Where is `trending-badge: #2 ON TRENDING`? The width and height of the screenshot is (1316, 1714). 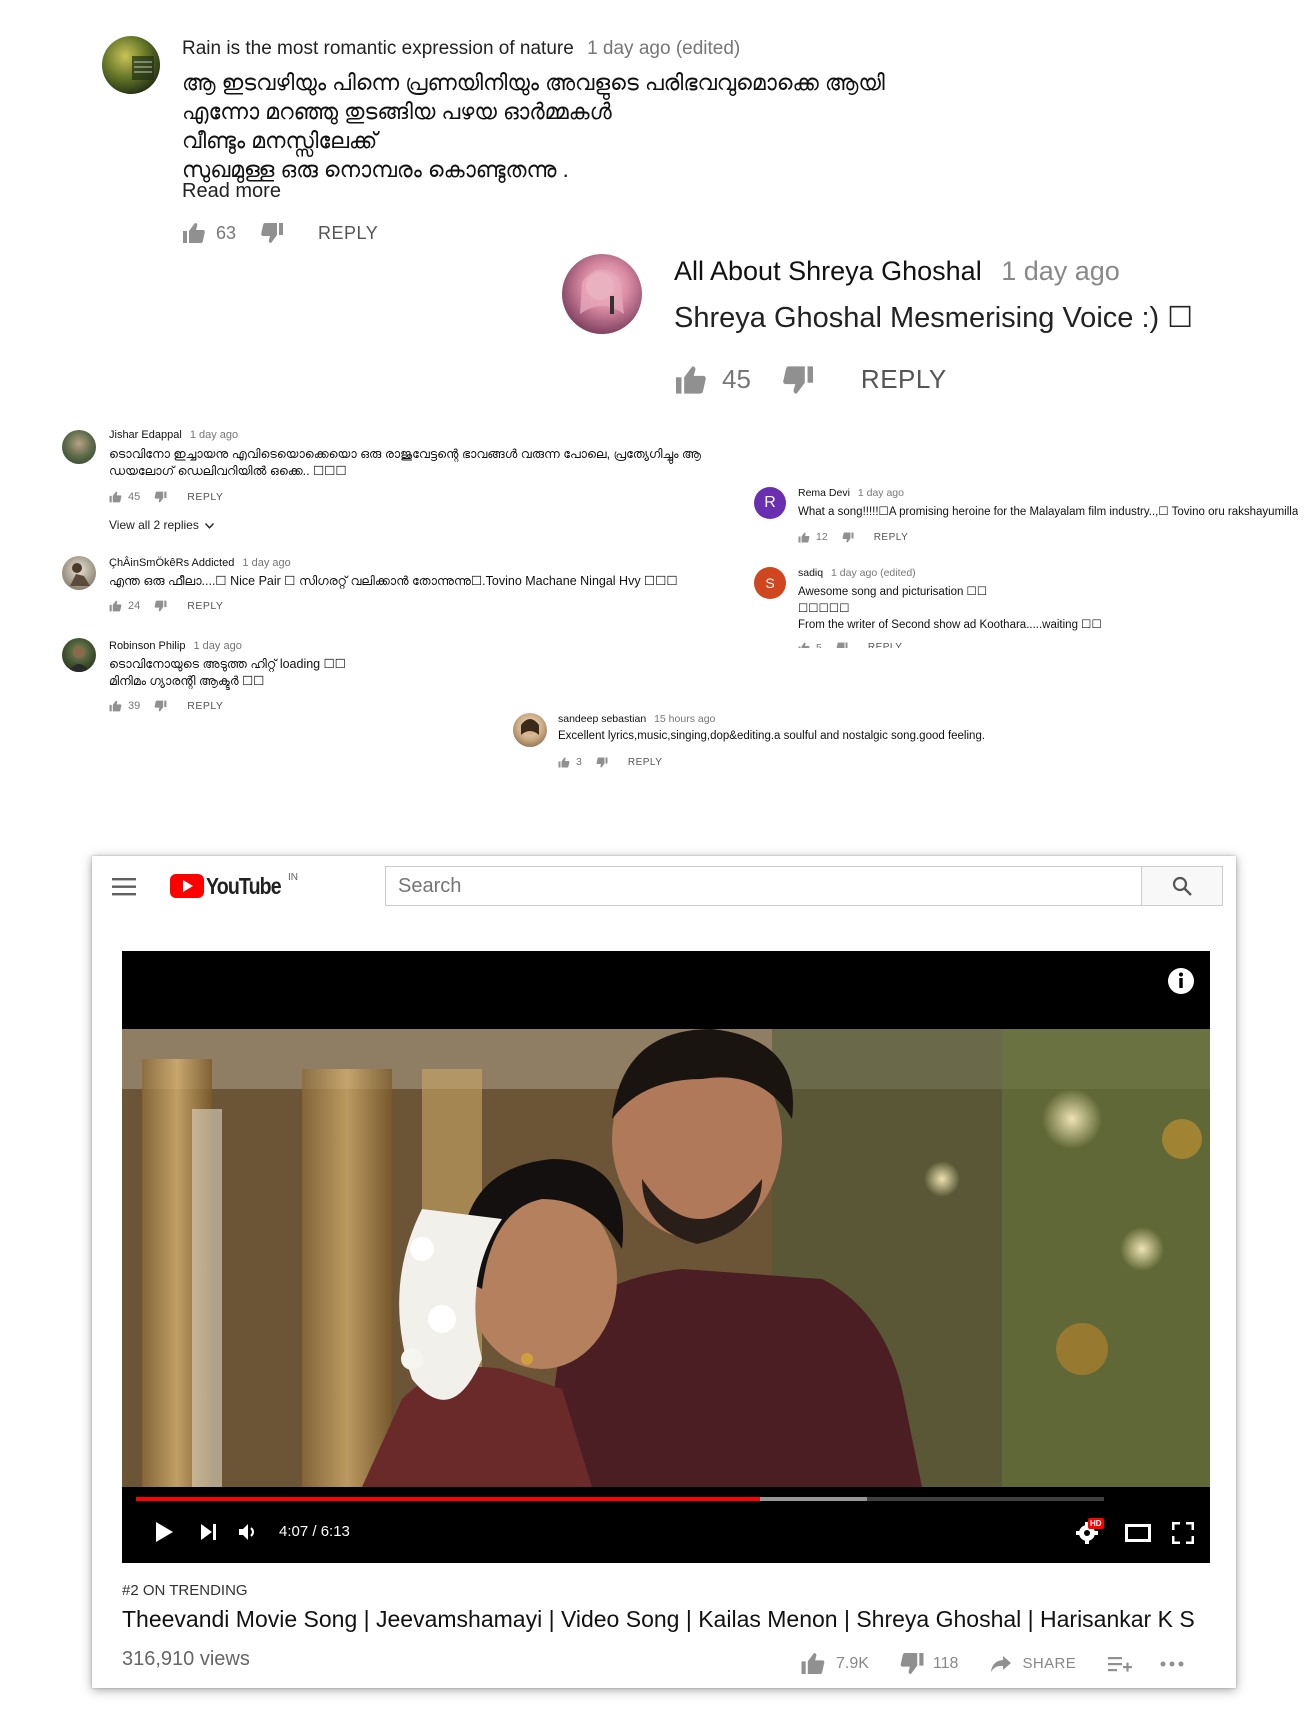
trending-badge: #2 ON TRENDING is located at coordinates (185, 1590).